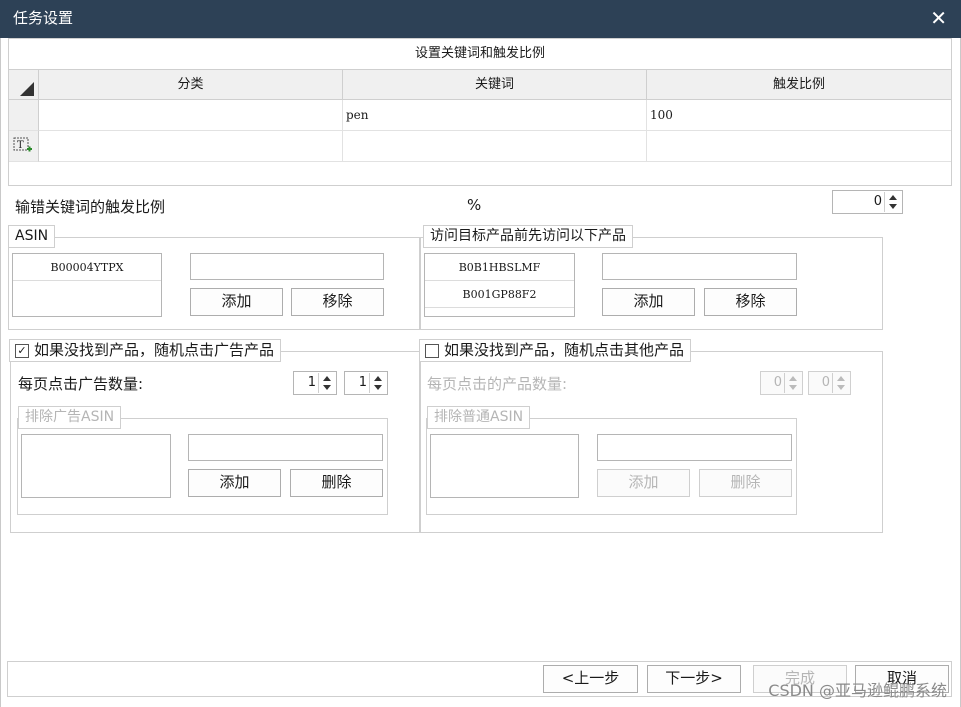 The image size is (961, 707). Describe the element at coordinates (528, 236) in the screenshot. I see `pre-visit-group-legend: 访问目标产品前先访问以下产品` at that location.